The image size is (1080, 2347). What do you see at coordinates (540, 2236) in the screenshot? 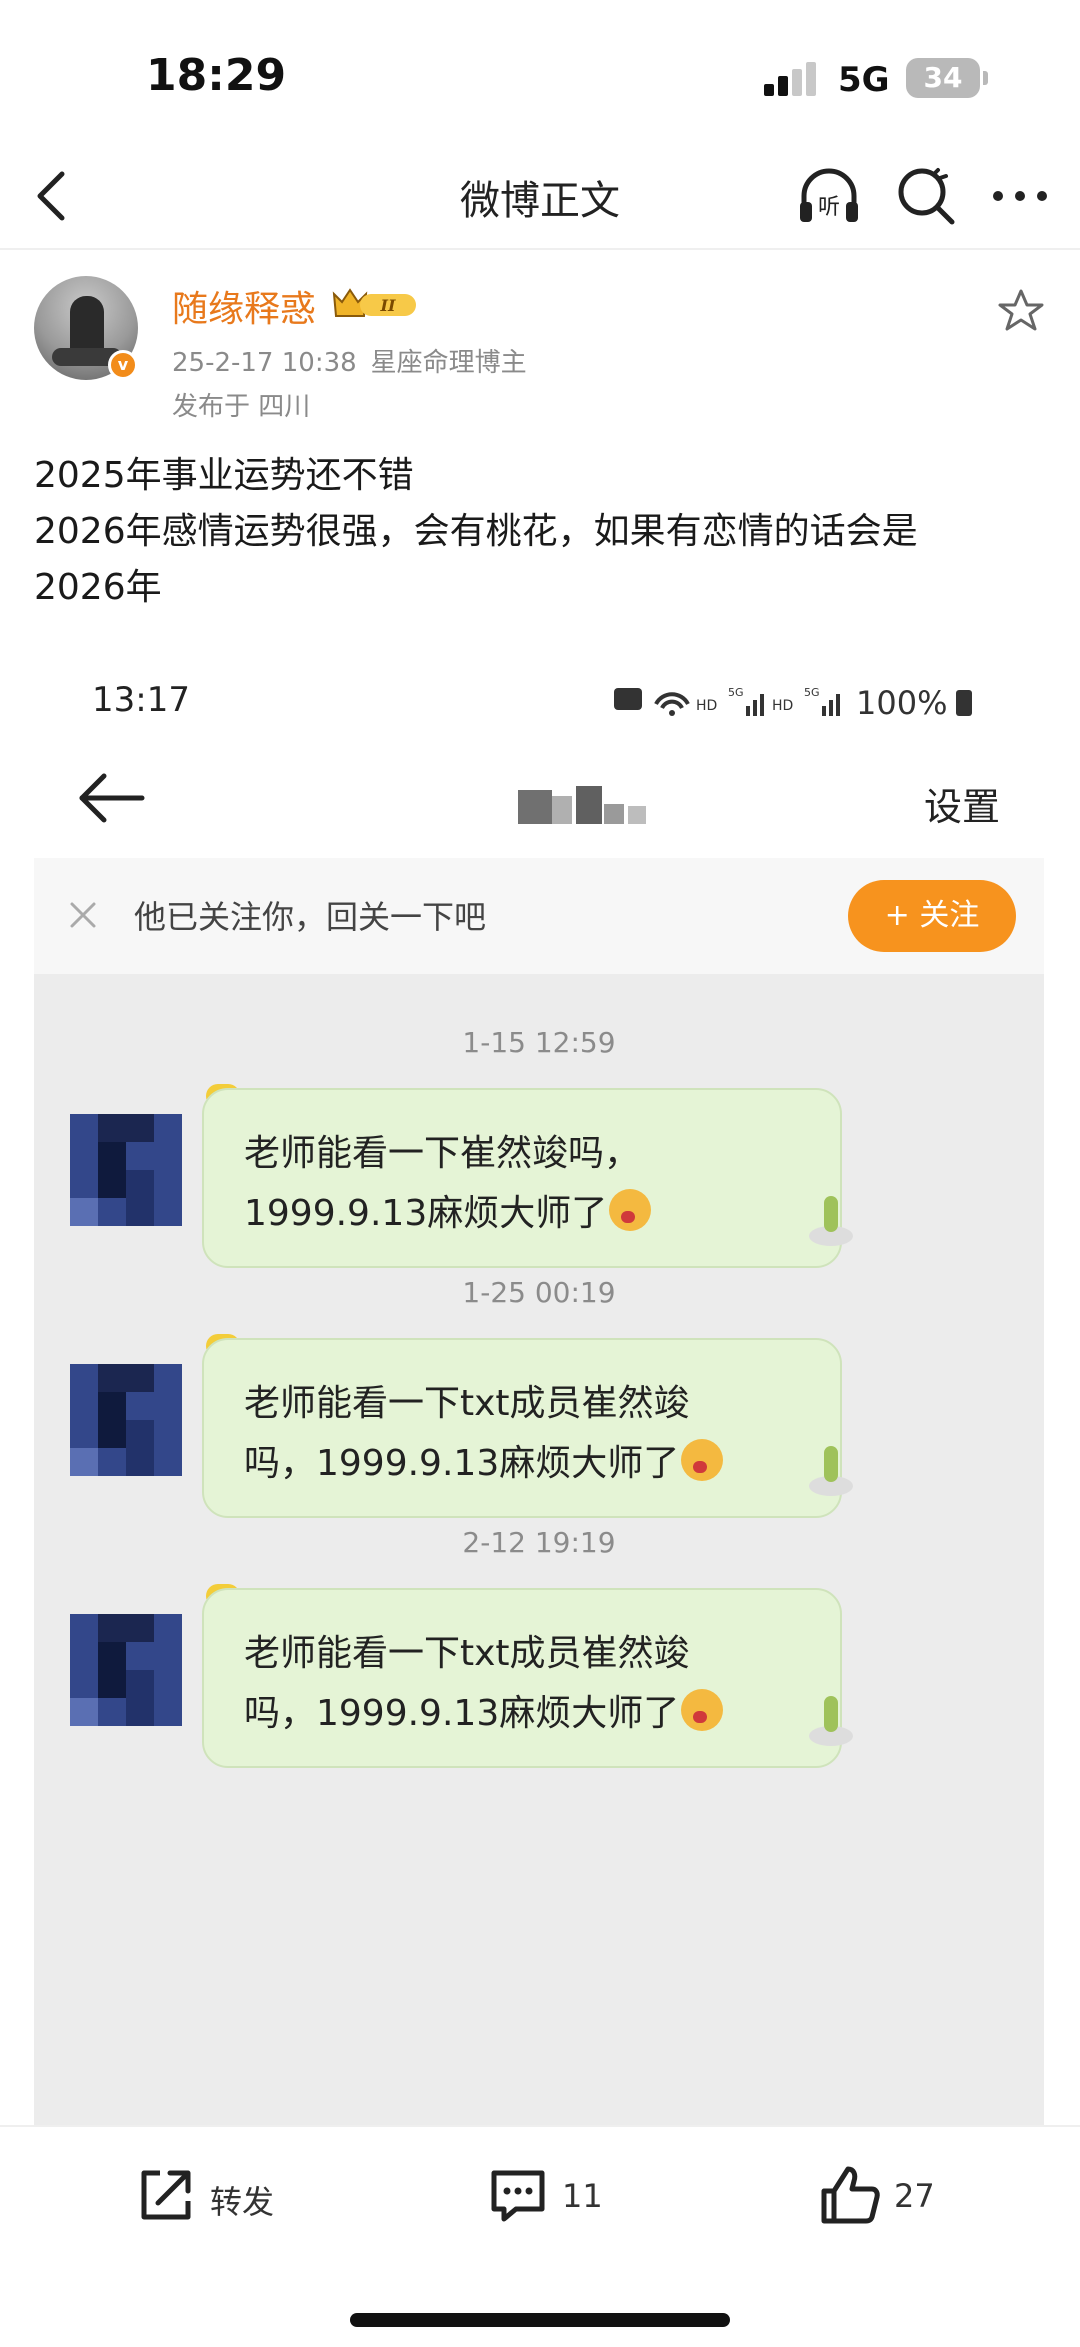
I see `bottom-action-bar: 转发 11 27` at bounding box center [540, 2236].